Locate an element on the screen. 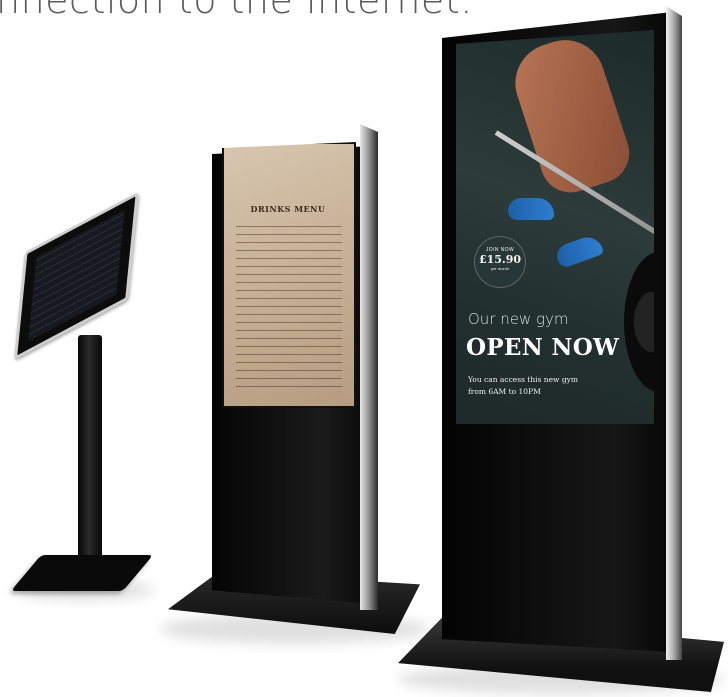 This screenshot has width=728, height=697. tablet-screen is located at coordinates (76, 276).